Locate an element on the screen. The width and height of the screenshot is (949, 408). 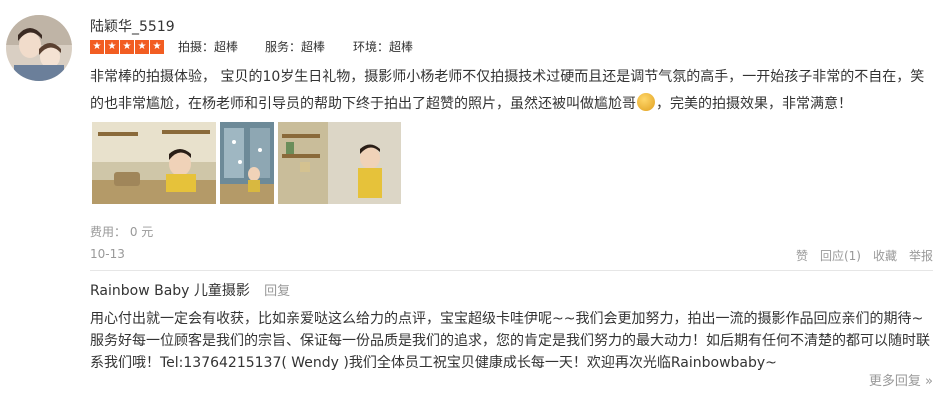
report-button: 举报 is located at coordinates (921, 255).